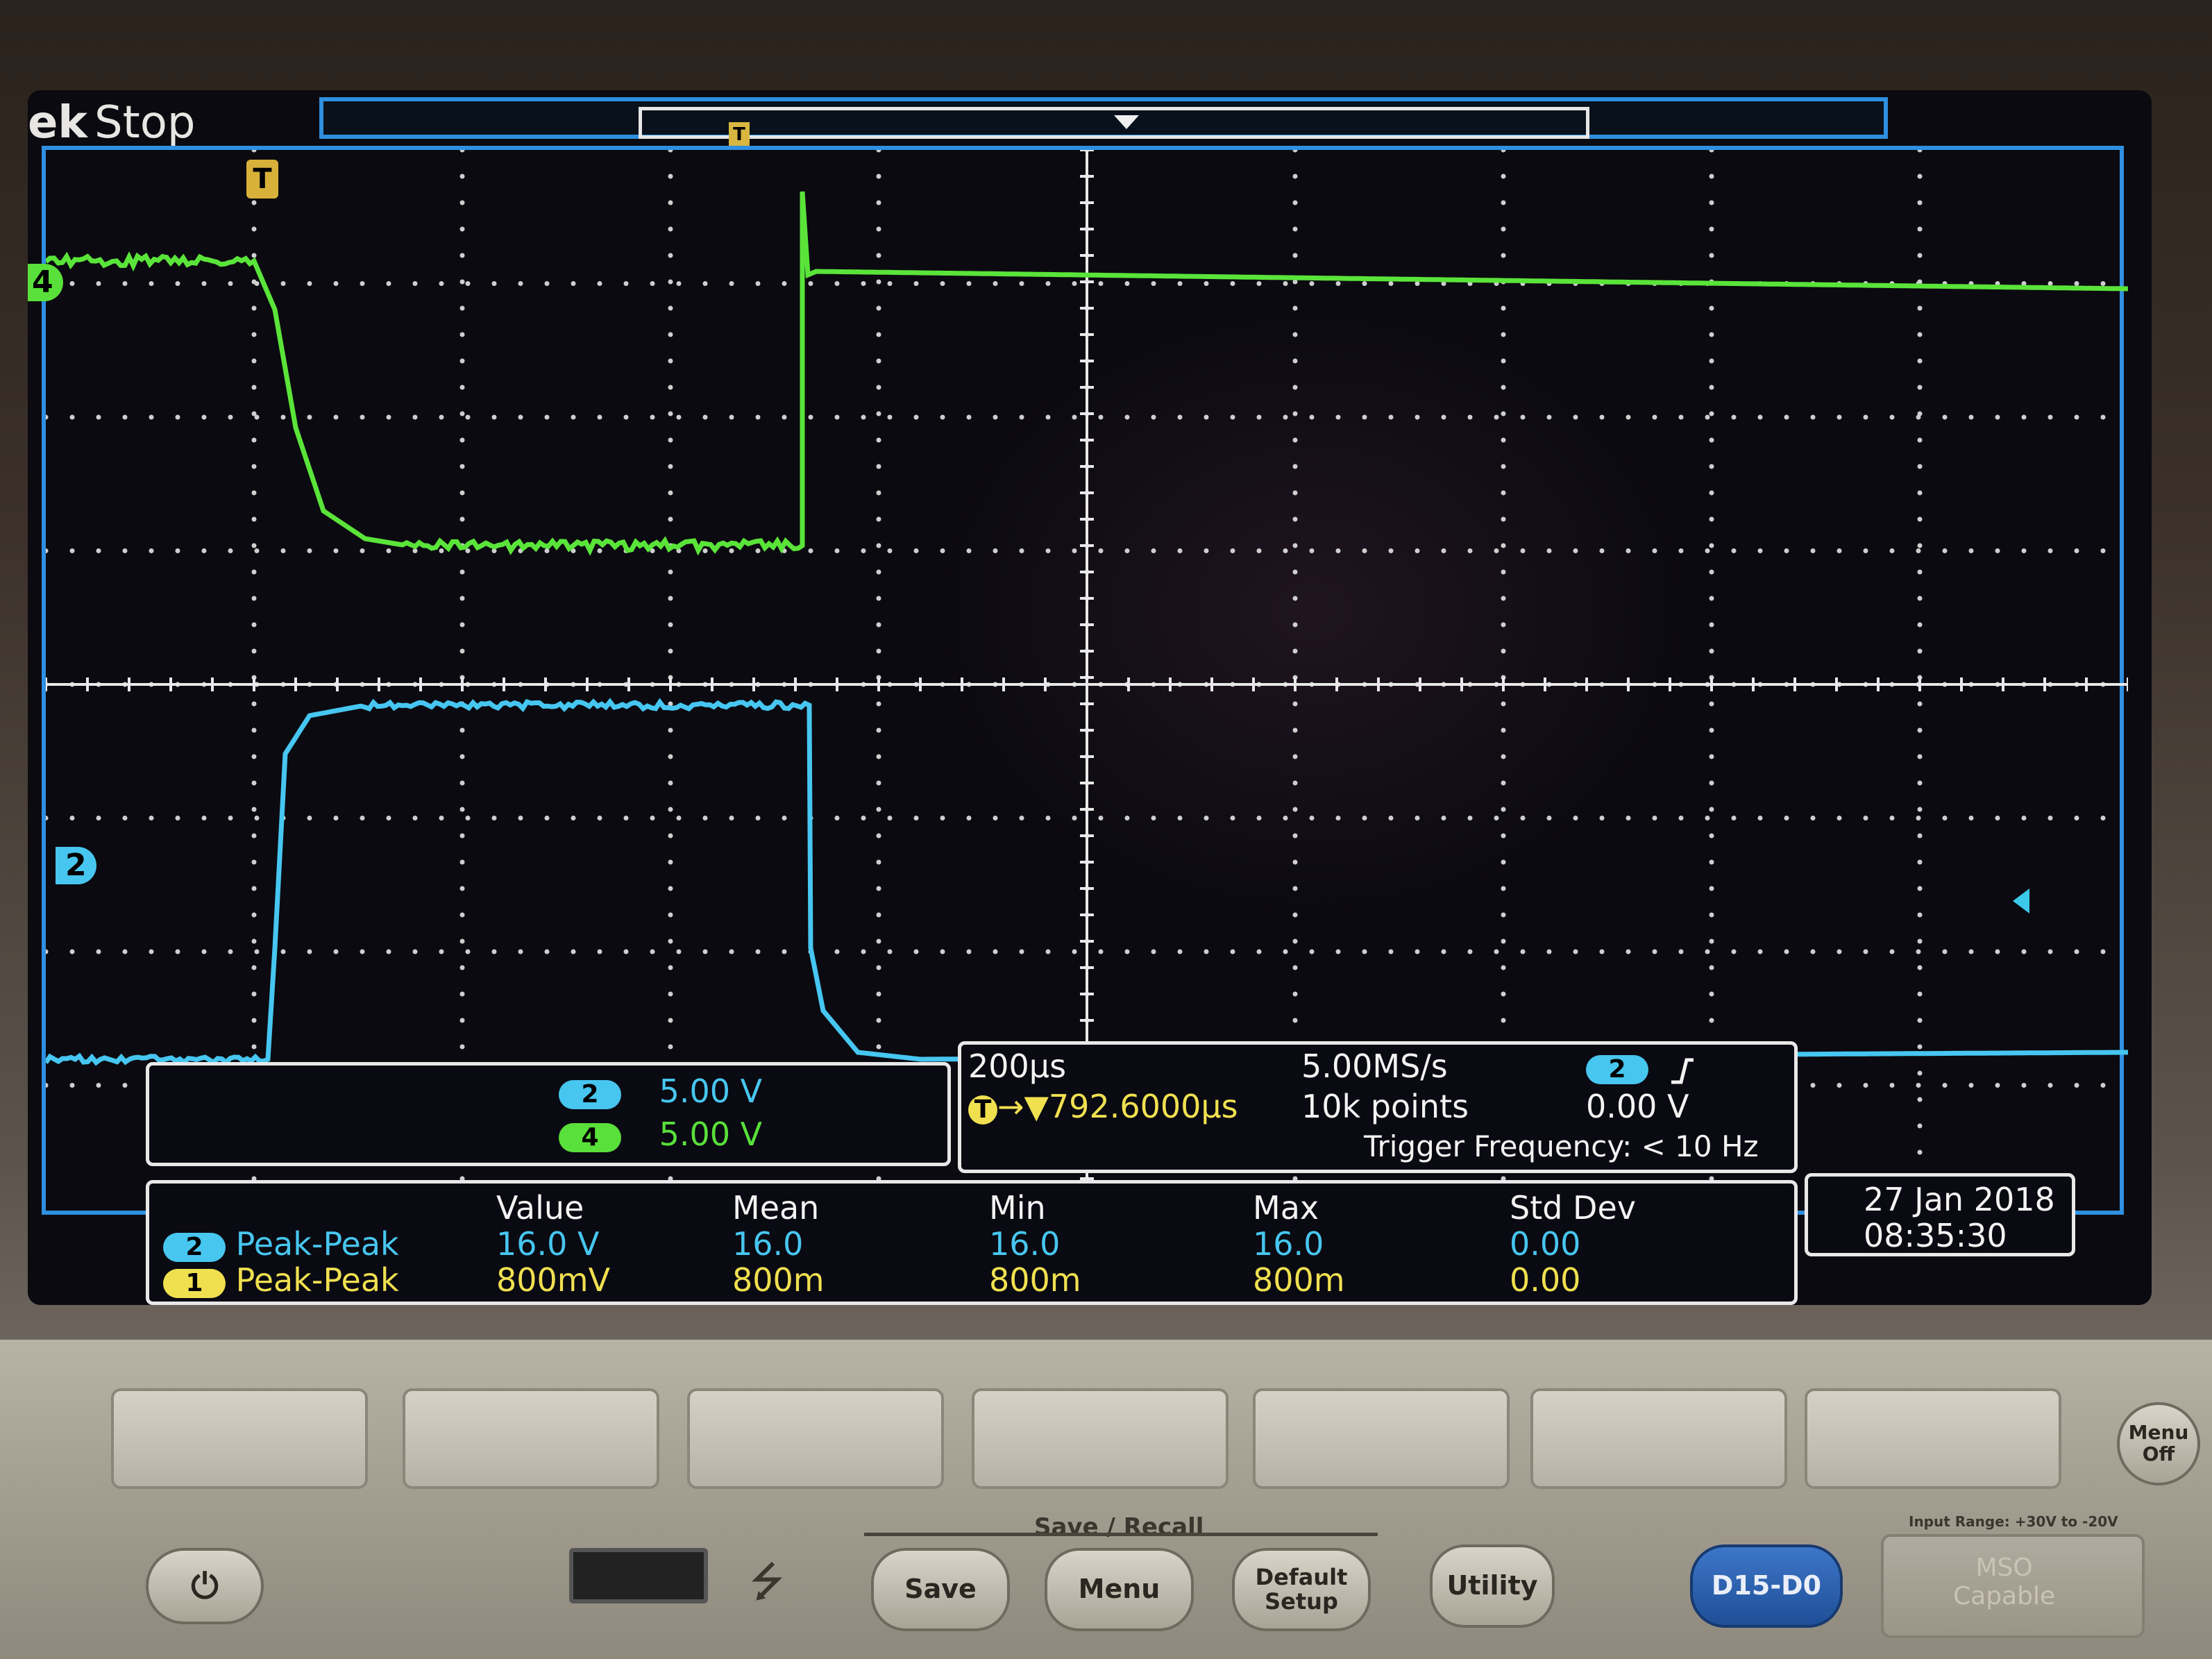 The width and height of the screenshot is (2212, 1659). I want to click on ch2-scale-row: 2 5.00 V, so click(660, 1091).